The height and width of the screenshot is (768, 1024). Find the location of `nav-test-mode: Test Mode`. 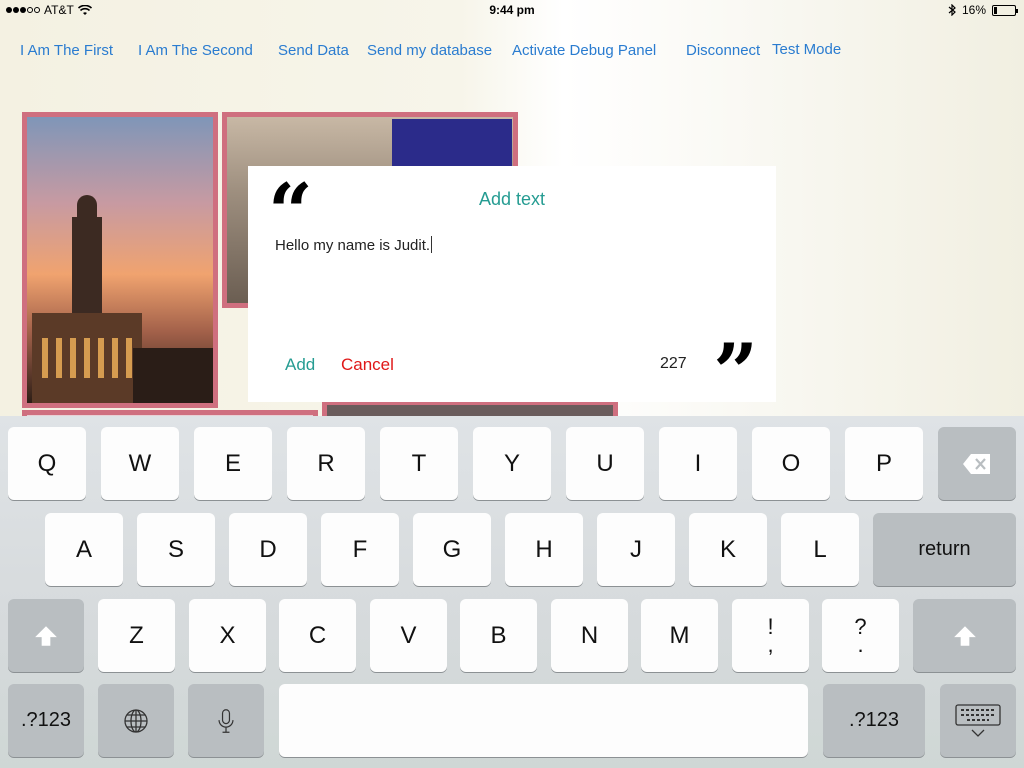

nav-test-mode: Test Mode is located at coordinates (806, 49).